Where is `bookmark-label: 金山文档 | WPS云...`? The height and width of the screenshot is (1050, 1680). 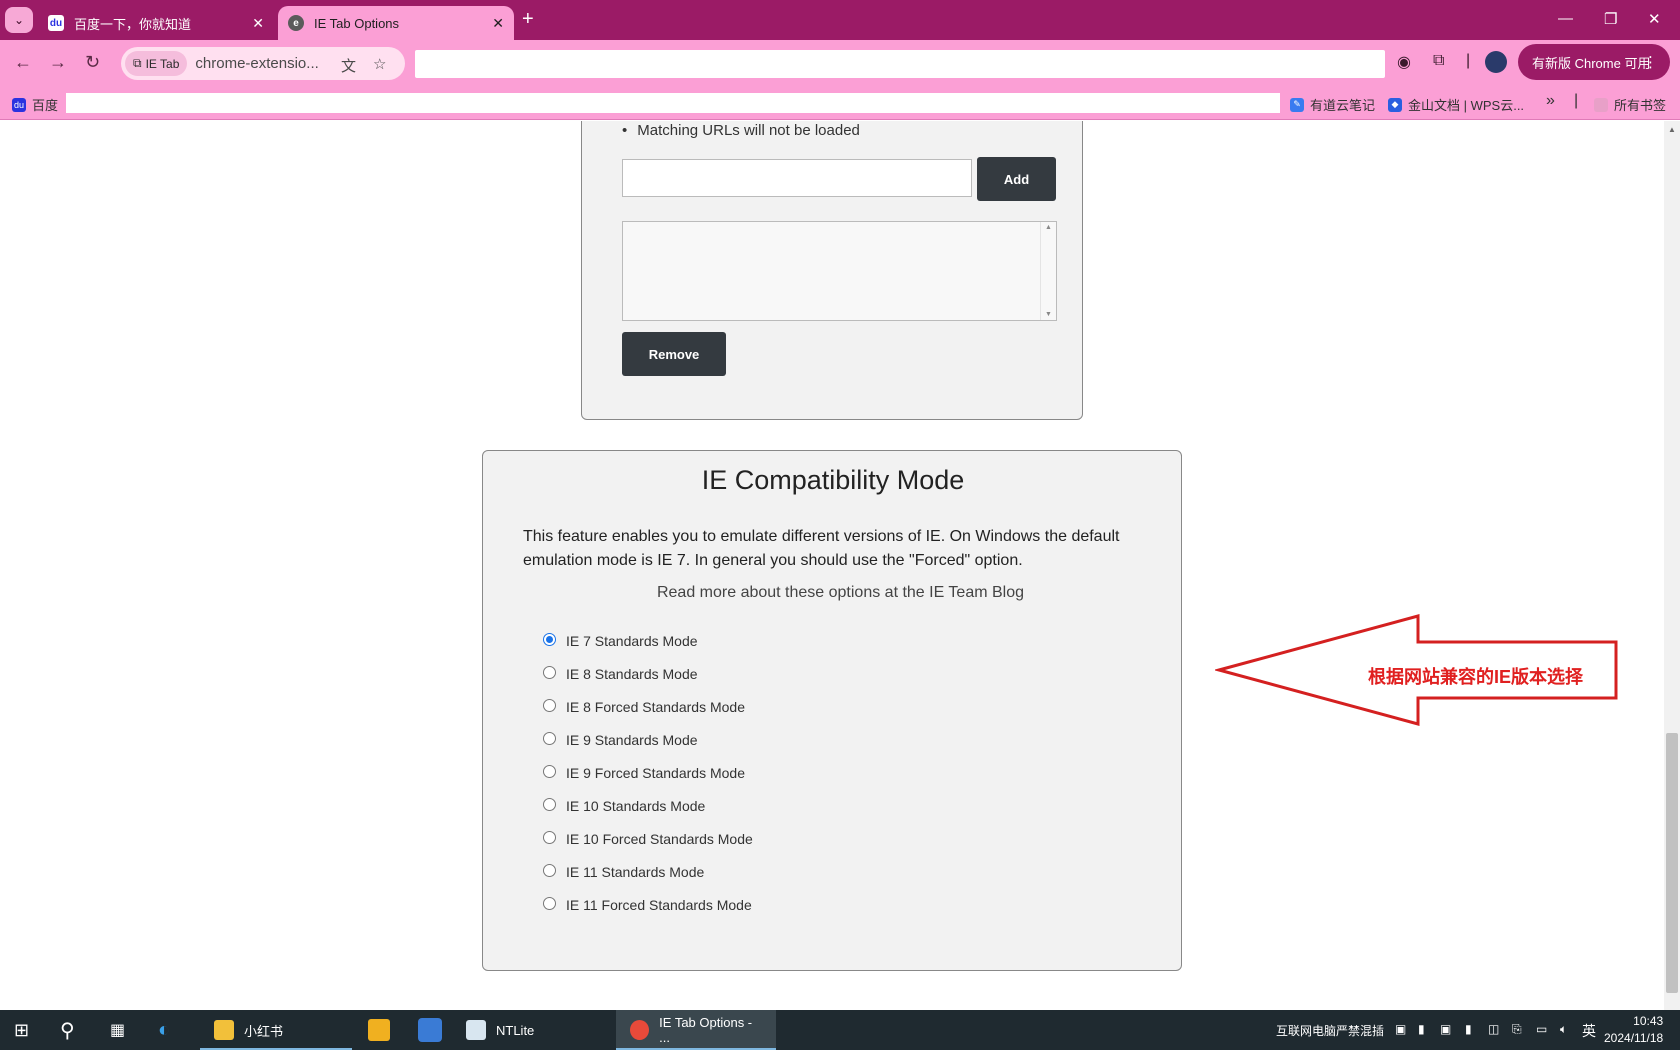
bookmark-label: 金山文档 | WPS云... is located at coordinates (1466, 105).